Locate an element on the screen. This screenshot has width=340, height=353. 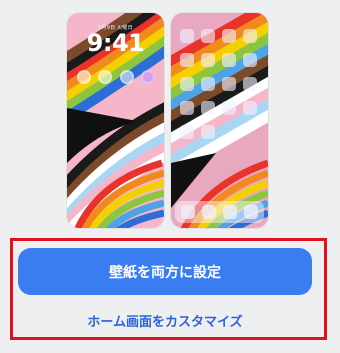
customize-home-button: ホーム画面をカスタマイズ is located at coordinates (165, 320).